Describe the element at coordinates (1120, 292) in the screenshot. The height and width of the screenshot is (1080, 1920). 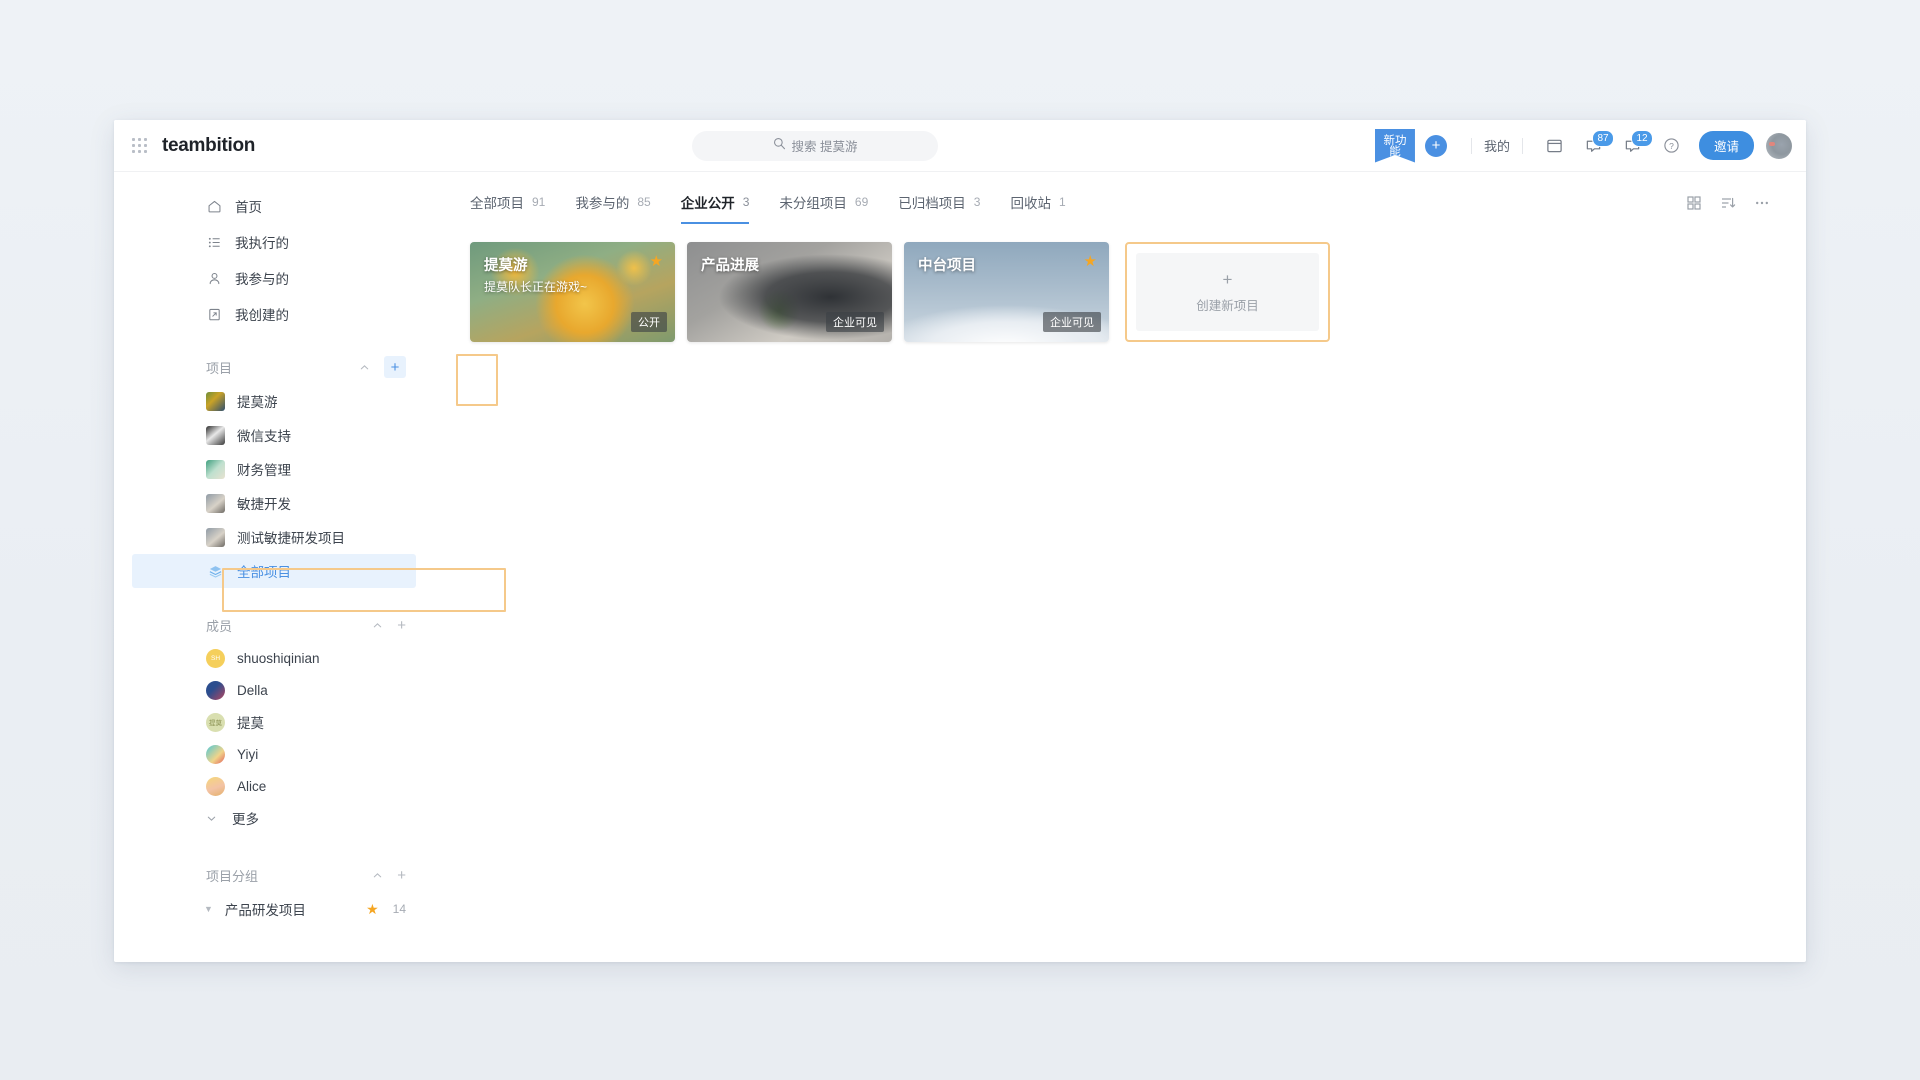
I see `project-cards: 提莫游 提莫队长正在游戏~ ★ 公开 产品进展 企业可见 中台项目 ★ 企业可见` at that location.